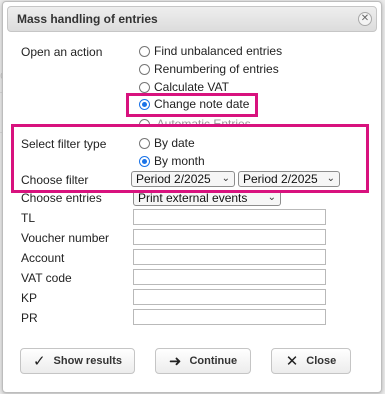 This screenshot has height=394, width=385. I want to click on entries-label: Choose entries, so click(61, 198).